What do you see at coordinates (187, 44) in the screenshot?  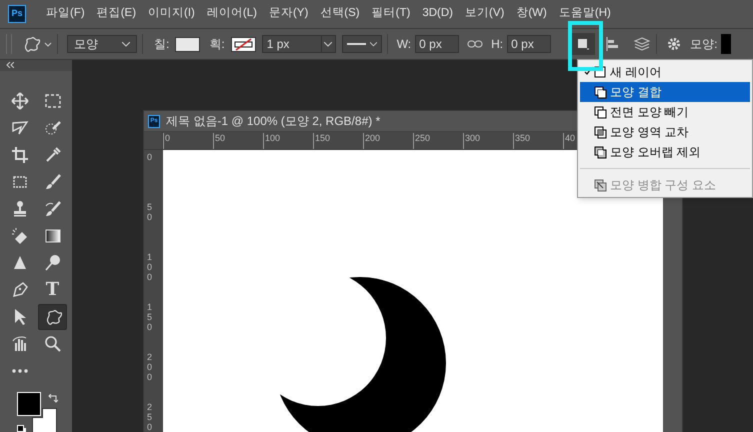 I see `fill-swatch` at bounding box center [187, 44].